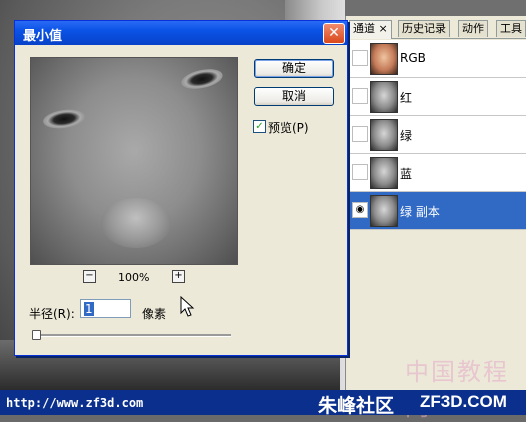 The image size is (526, 422). Describe the element at coordinates (406, 98) in the screenshot. I see `channel-name: 红` at that location.